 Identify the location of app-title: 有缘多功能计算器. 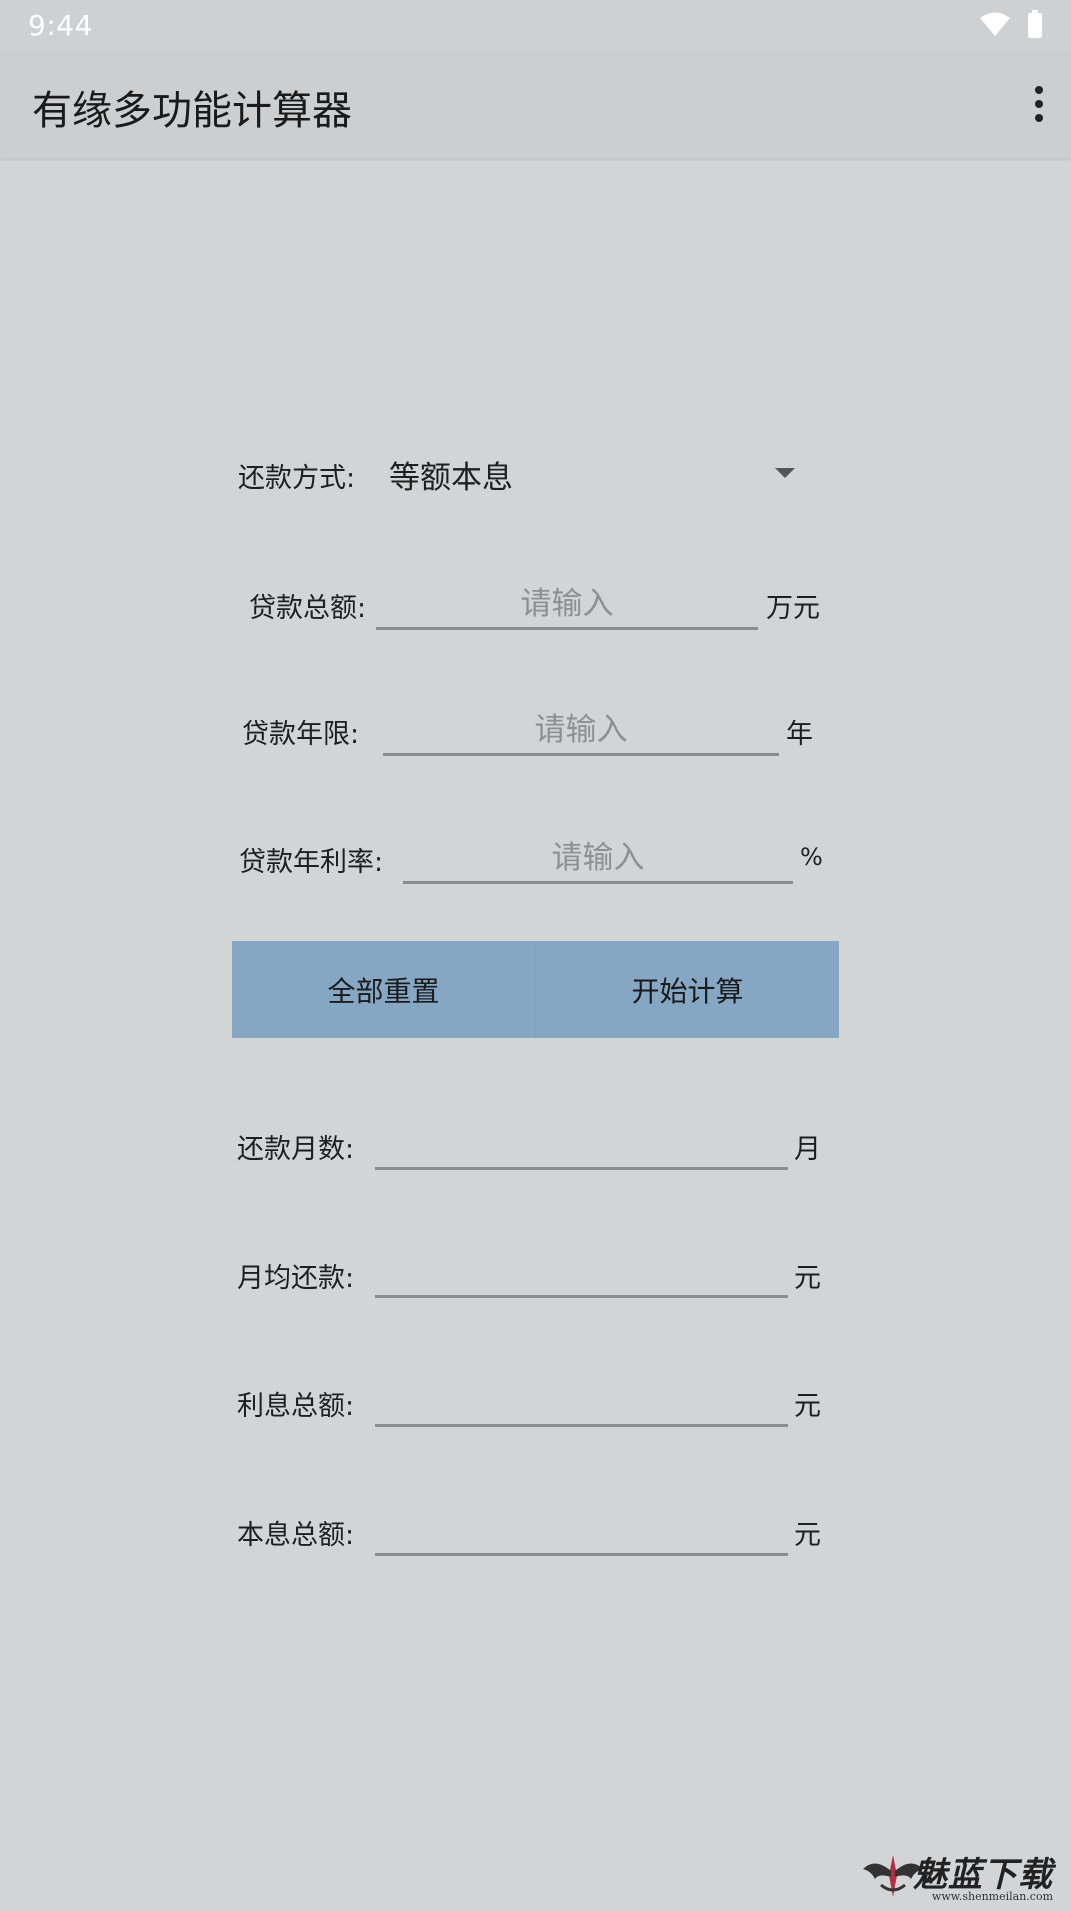
(192, 111).